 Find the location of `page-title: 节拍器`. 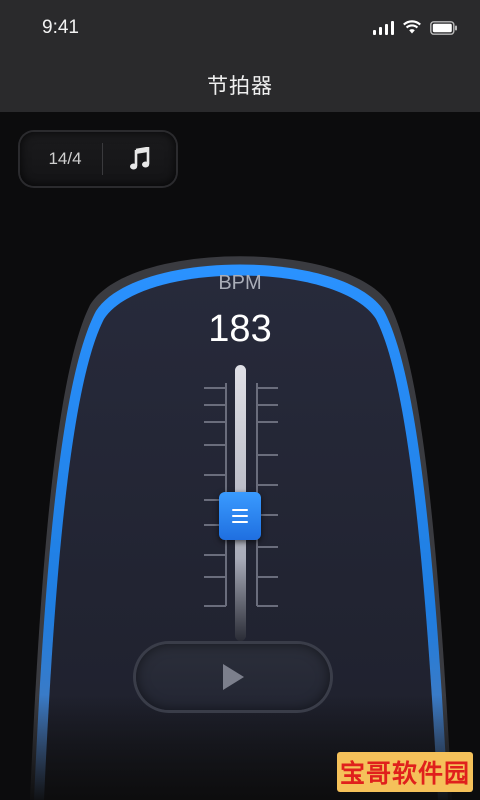

page-title: 节拍器 is located at coordinates (240, 86).